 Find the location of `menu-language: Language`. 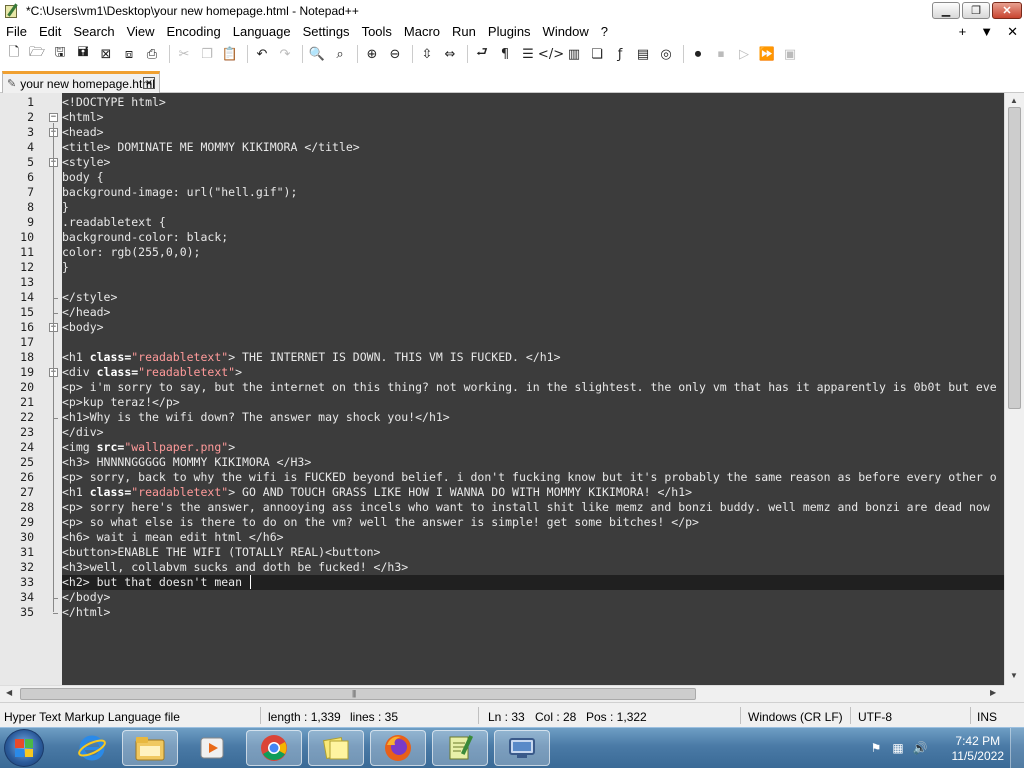

menu-language: Language is located at coordinates (262, 32).